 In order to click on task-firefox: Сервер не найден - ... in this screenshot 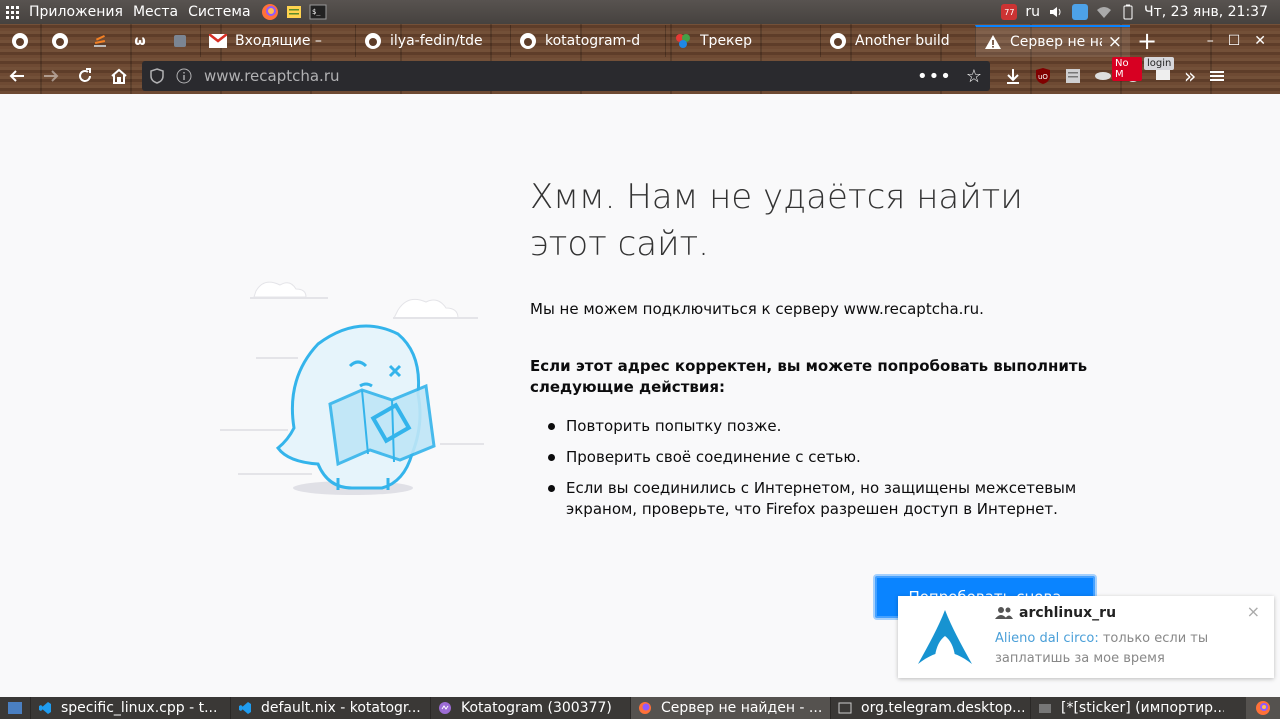, I will do `click(730, 708)`.